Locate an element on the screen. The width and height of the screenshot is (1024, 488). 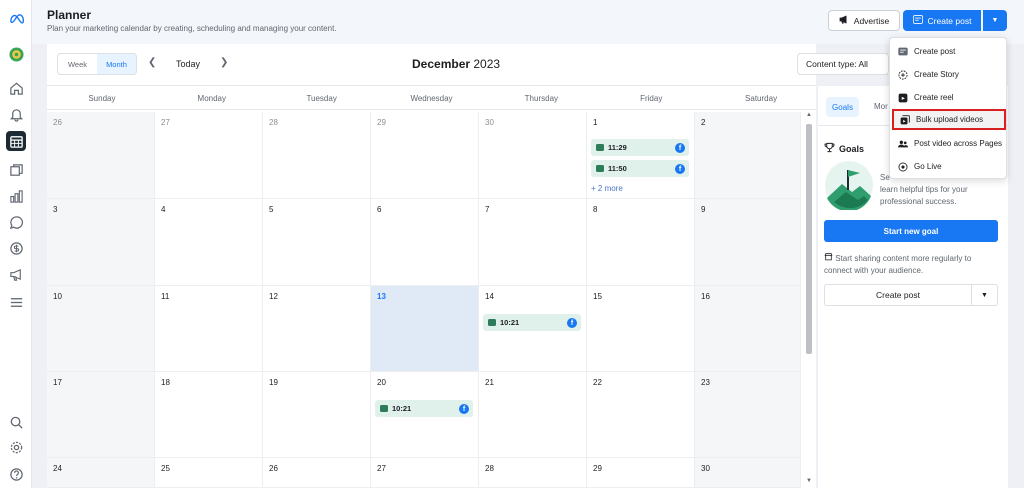
ads-megaphone-icon is located at coordinates (16, 274).